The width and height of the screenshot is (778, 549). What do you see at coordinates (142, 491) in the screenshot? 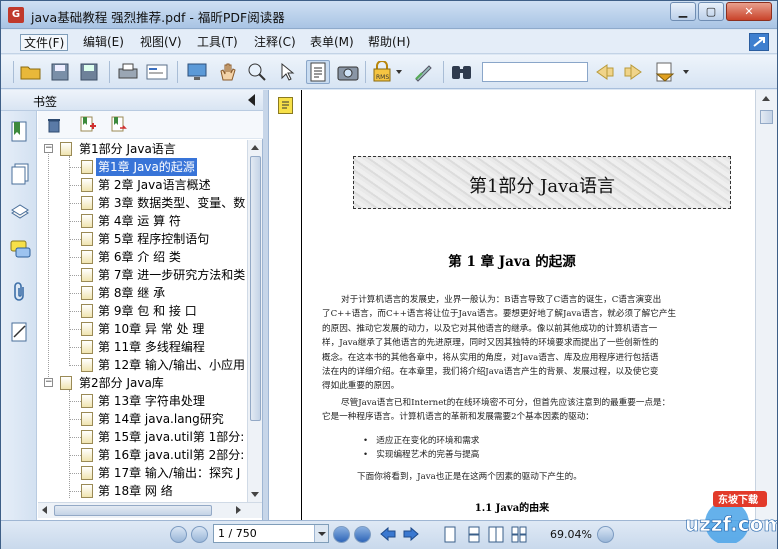
I see `bookmark-chapter-row: 第 18章 网 络` at bounding box center [142, 491].